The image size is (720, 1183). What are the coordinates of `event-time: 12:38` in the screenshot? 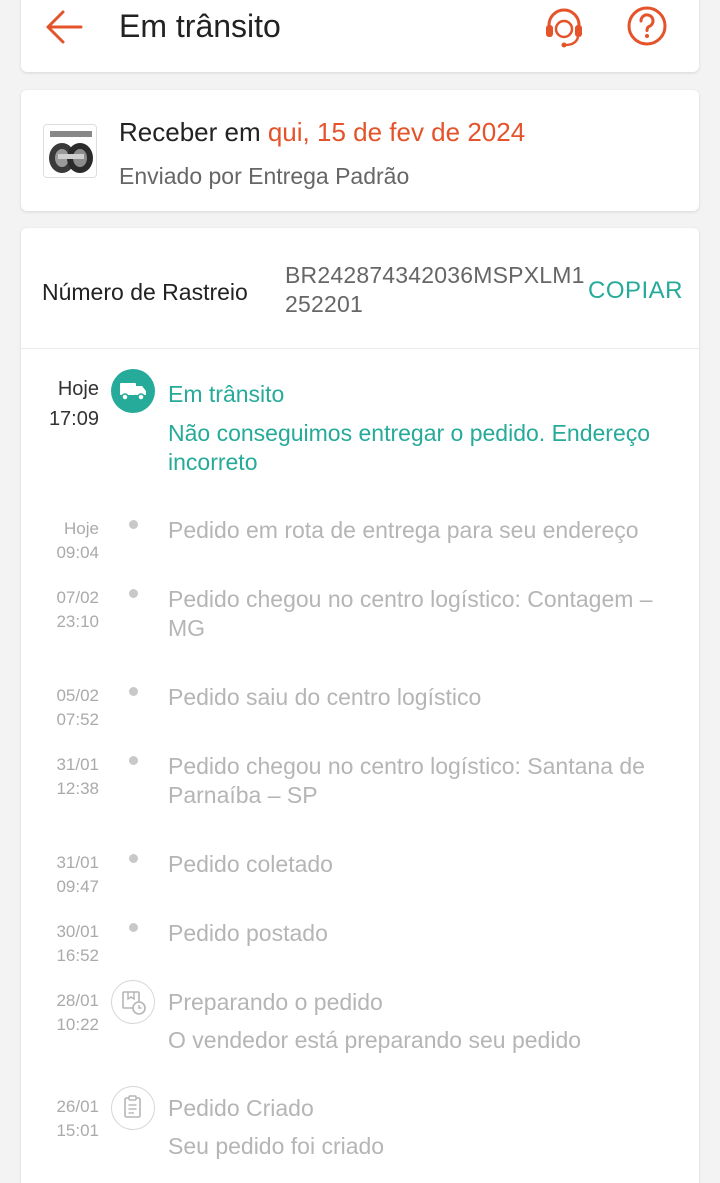 It's located at (77, 788).